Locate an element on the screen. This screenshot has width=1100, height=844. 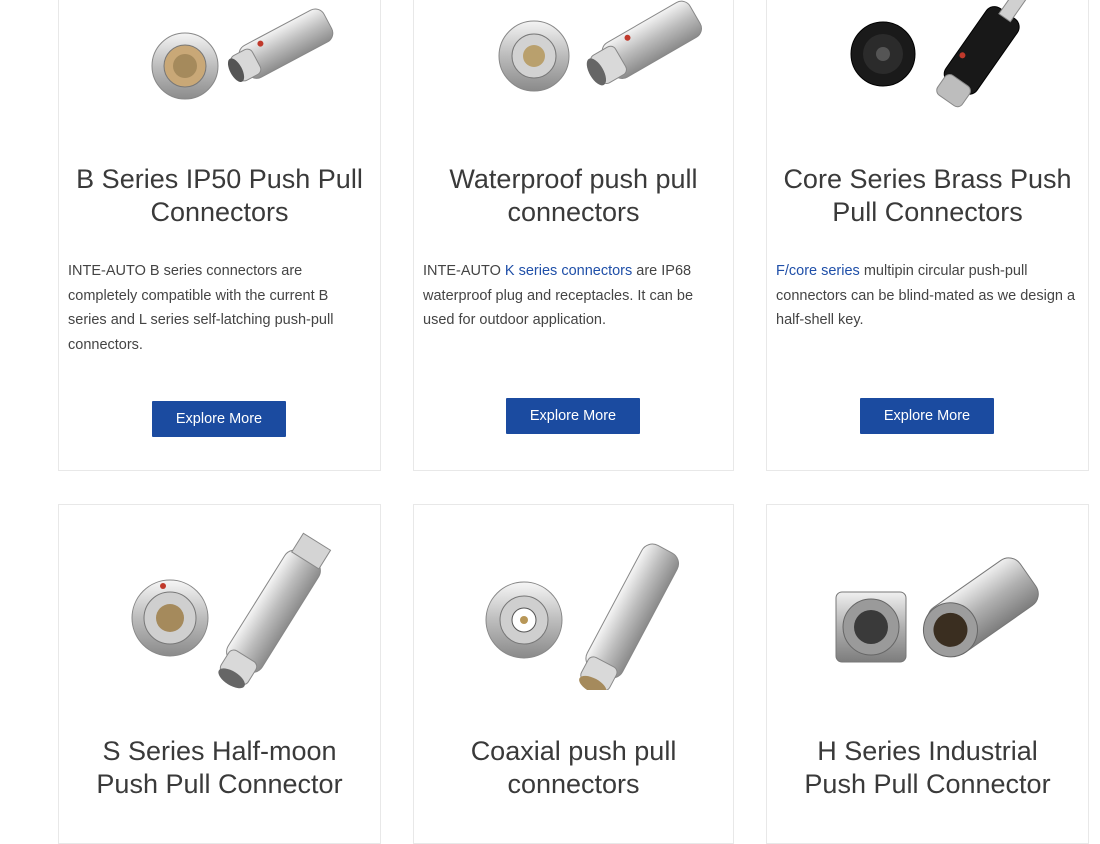
card-title: Coaxial push pull connectors is located at coordinates (573, 767).